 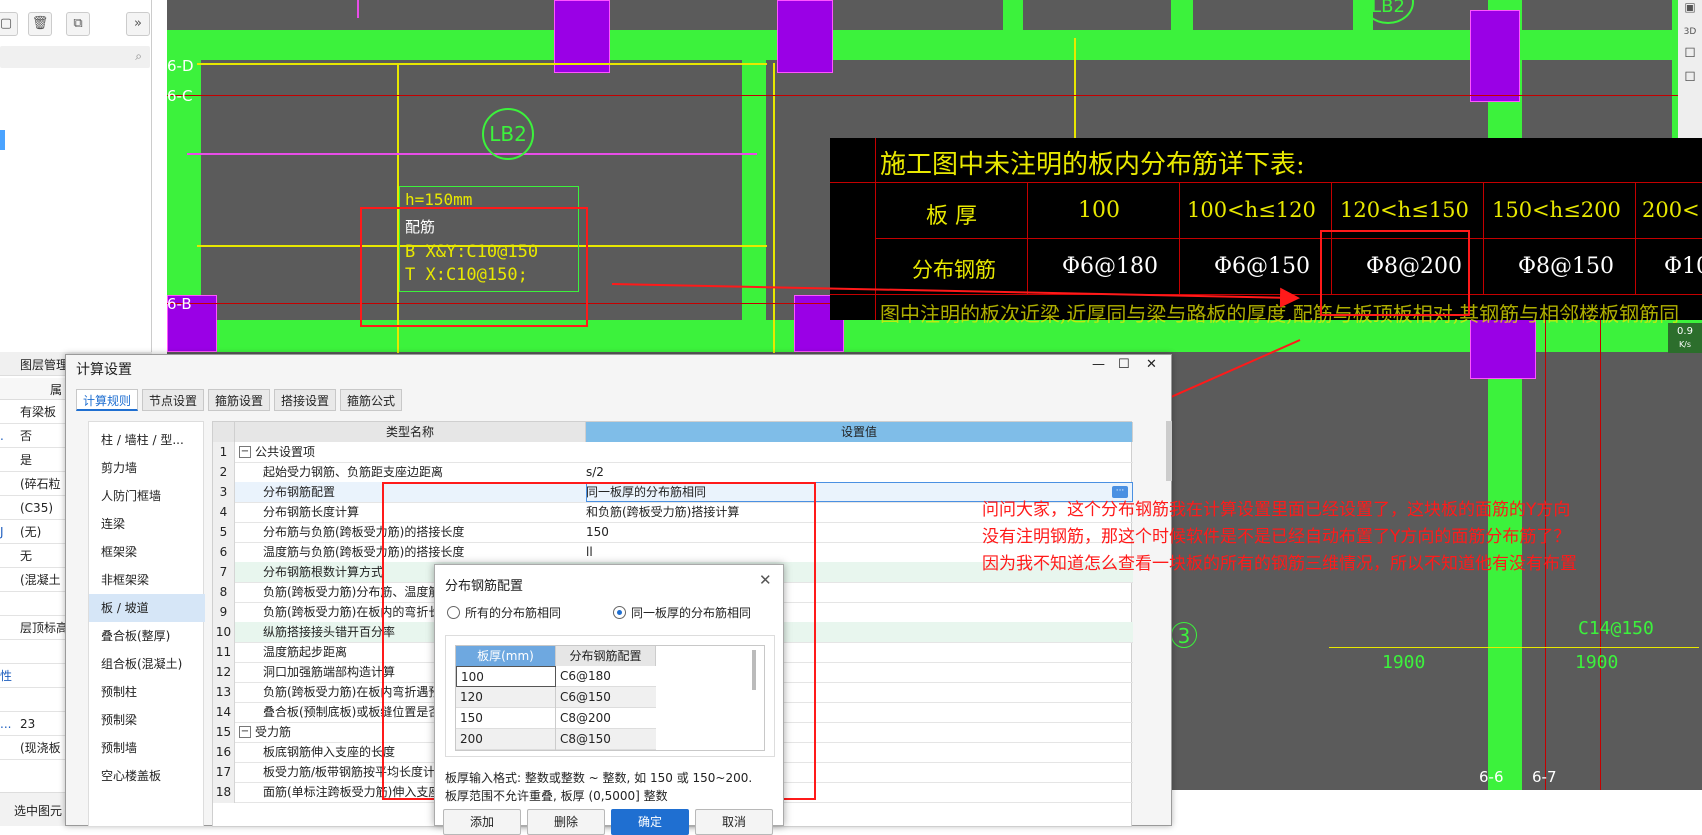 What do you see at coordinates (311, 512) in the screenshot?
I see `row-name: 分布钢筋长度计算` at bounding box center [311, 512].